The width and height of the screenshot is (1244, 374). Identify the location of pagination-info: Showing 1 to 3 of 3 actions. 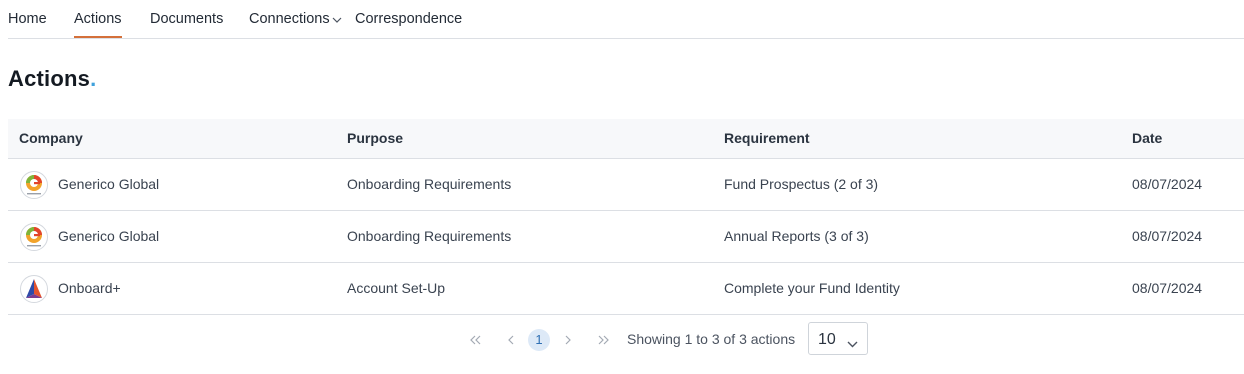
(711, 339).